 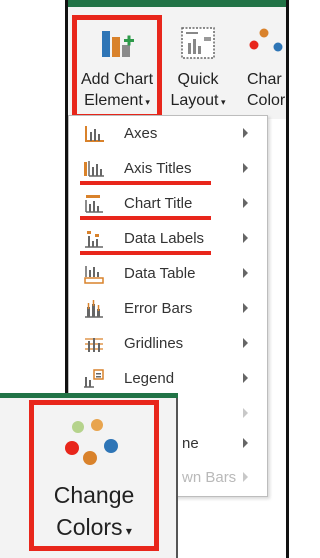 I want to click on change-colors-partial-label-1: Char, so click(x=264, y=79).